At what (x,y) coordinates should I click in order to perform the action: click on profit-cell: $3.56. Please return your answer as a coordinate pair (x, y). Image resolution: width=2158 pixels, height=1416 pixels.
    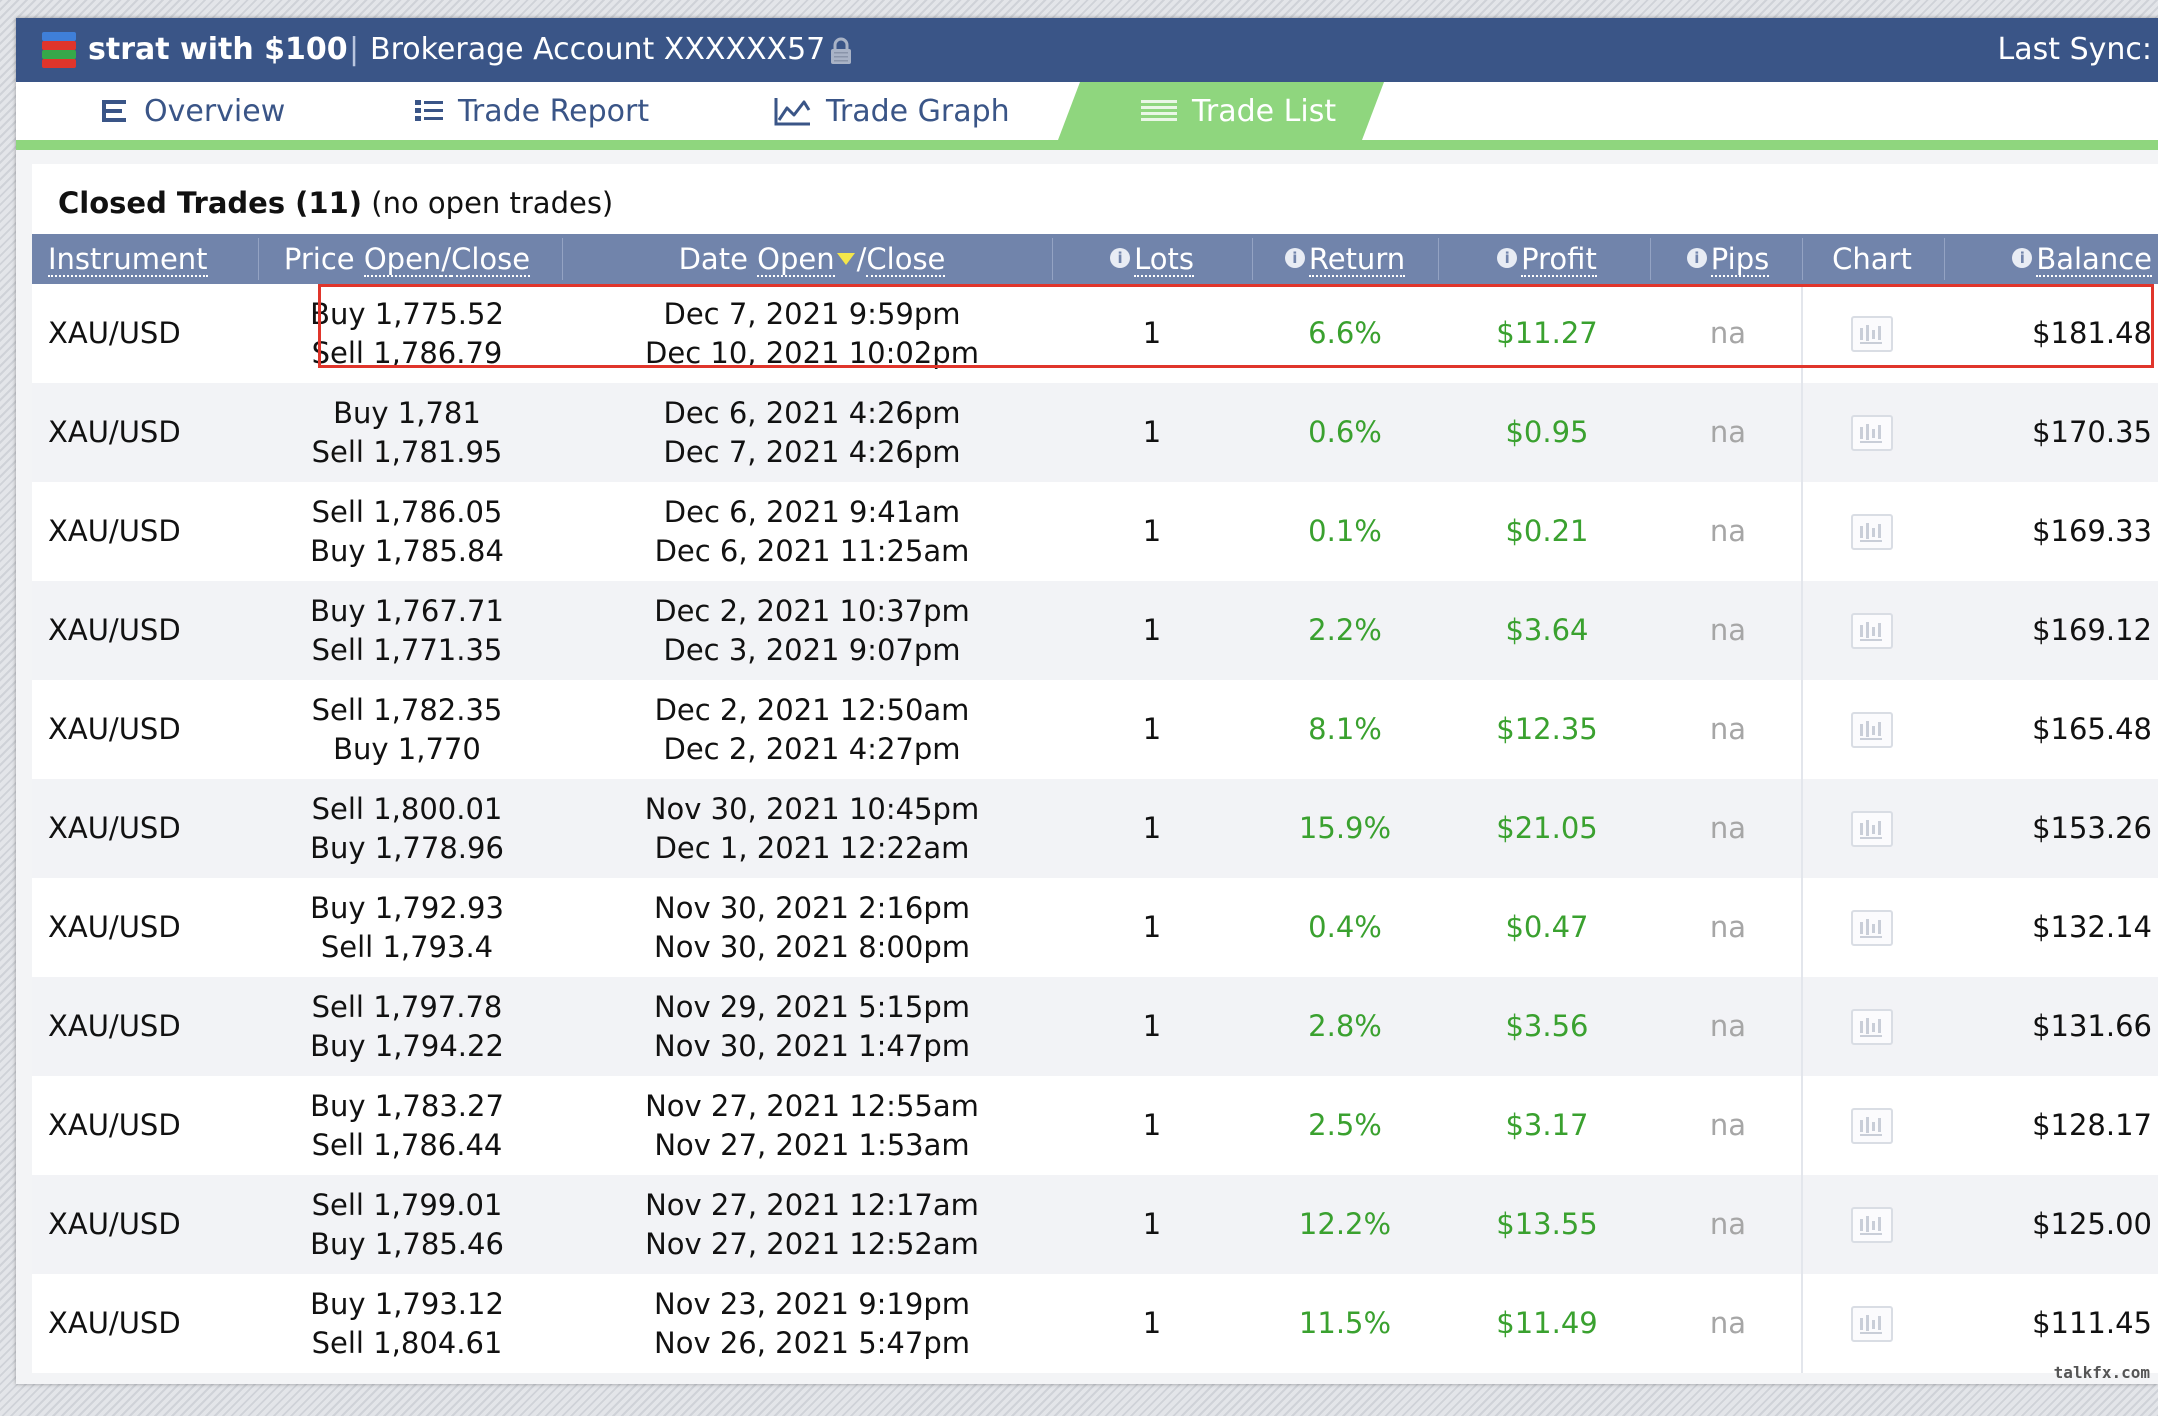
    Looking at the image, I should click on (1547, 1026).